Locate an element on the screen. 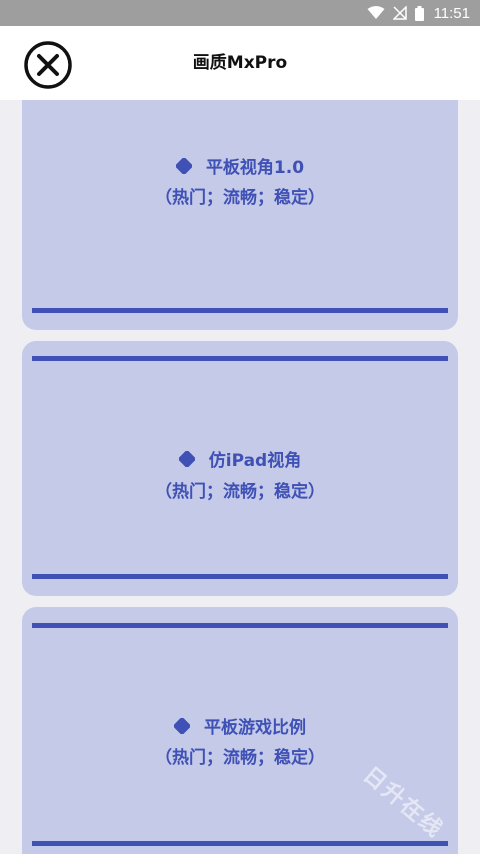 The width and height of the screenshot is (480, 854). no-signal-icon is located at coordinates (399, 13).